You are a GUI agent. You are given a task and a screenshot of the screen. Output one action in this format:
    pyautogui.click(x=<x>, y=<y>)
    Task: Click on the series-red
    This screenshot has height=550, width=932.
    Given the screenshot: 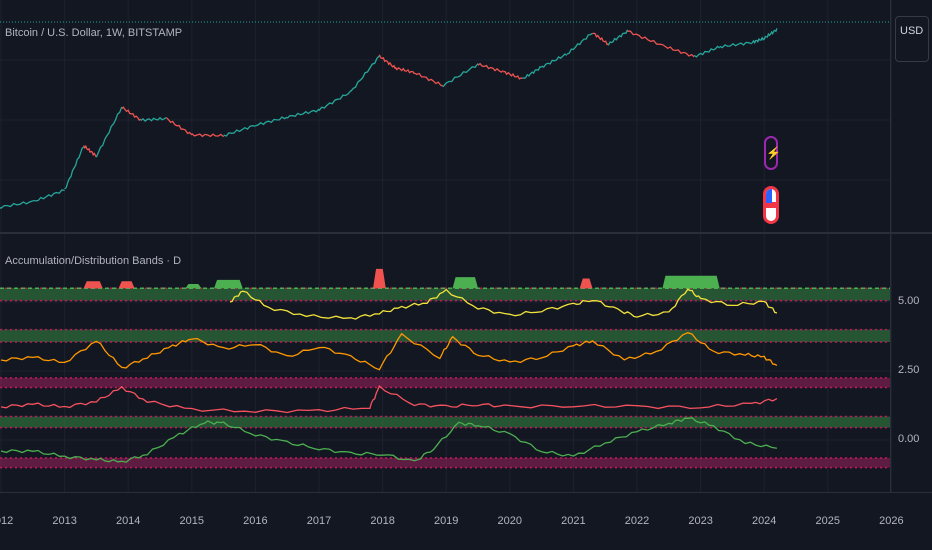 What is the action you would take?
    pyautogui.click(x=389, y=399)
    